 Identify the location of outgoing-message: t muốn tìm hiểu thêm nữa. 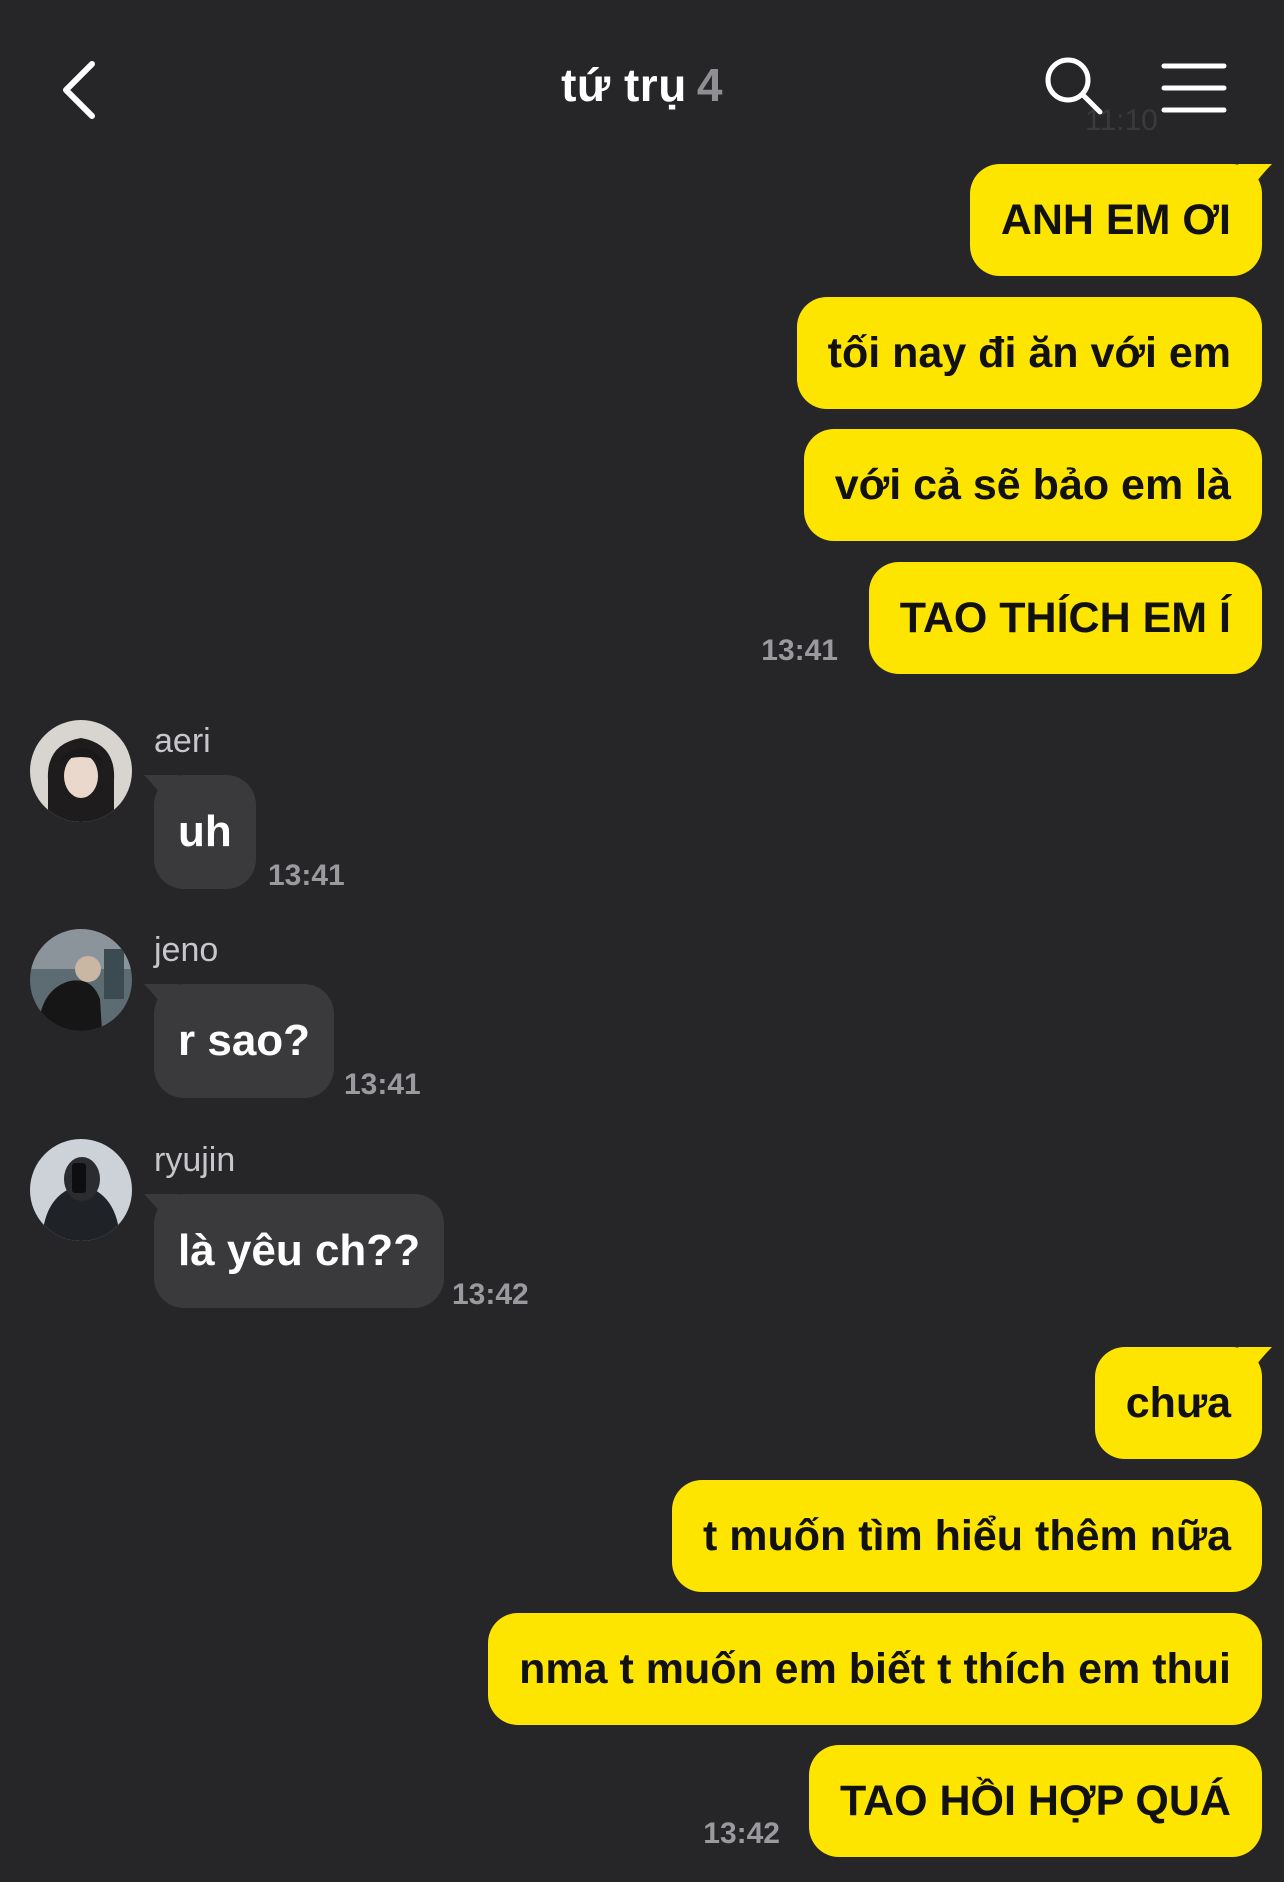
(966, 1536).